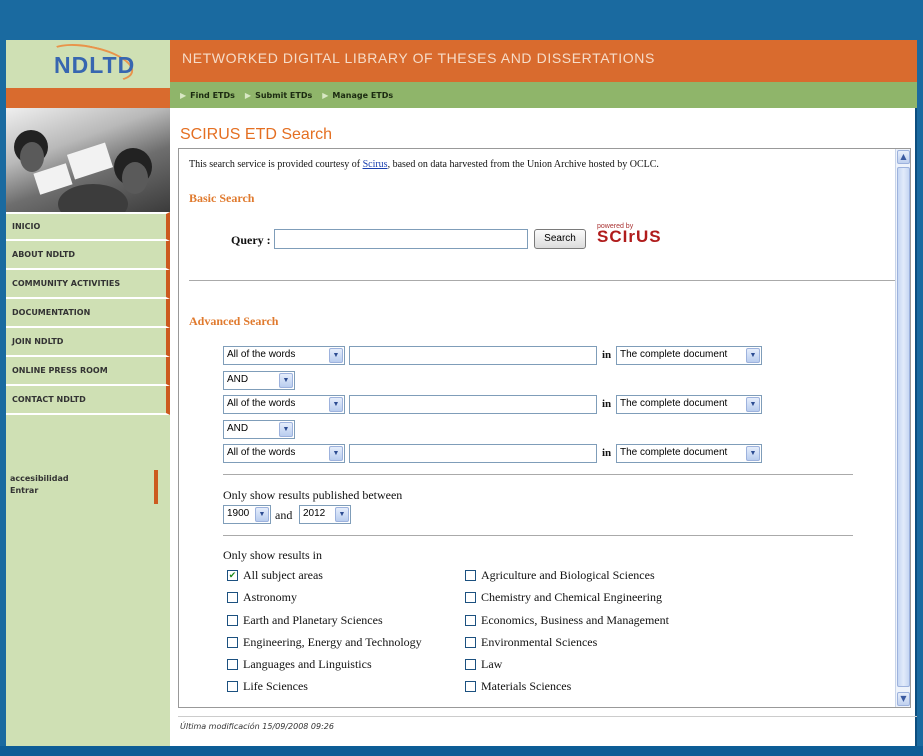 The image size is (923, 756). What do you see at coordinates (568, 575) in the screenshot?
I see `subject-label: Agriculture and Biological Sciences` at bounding box center [568, 575].